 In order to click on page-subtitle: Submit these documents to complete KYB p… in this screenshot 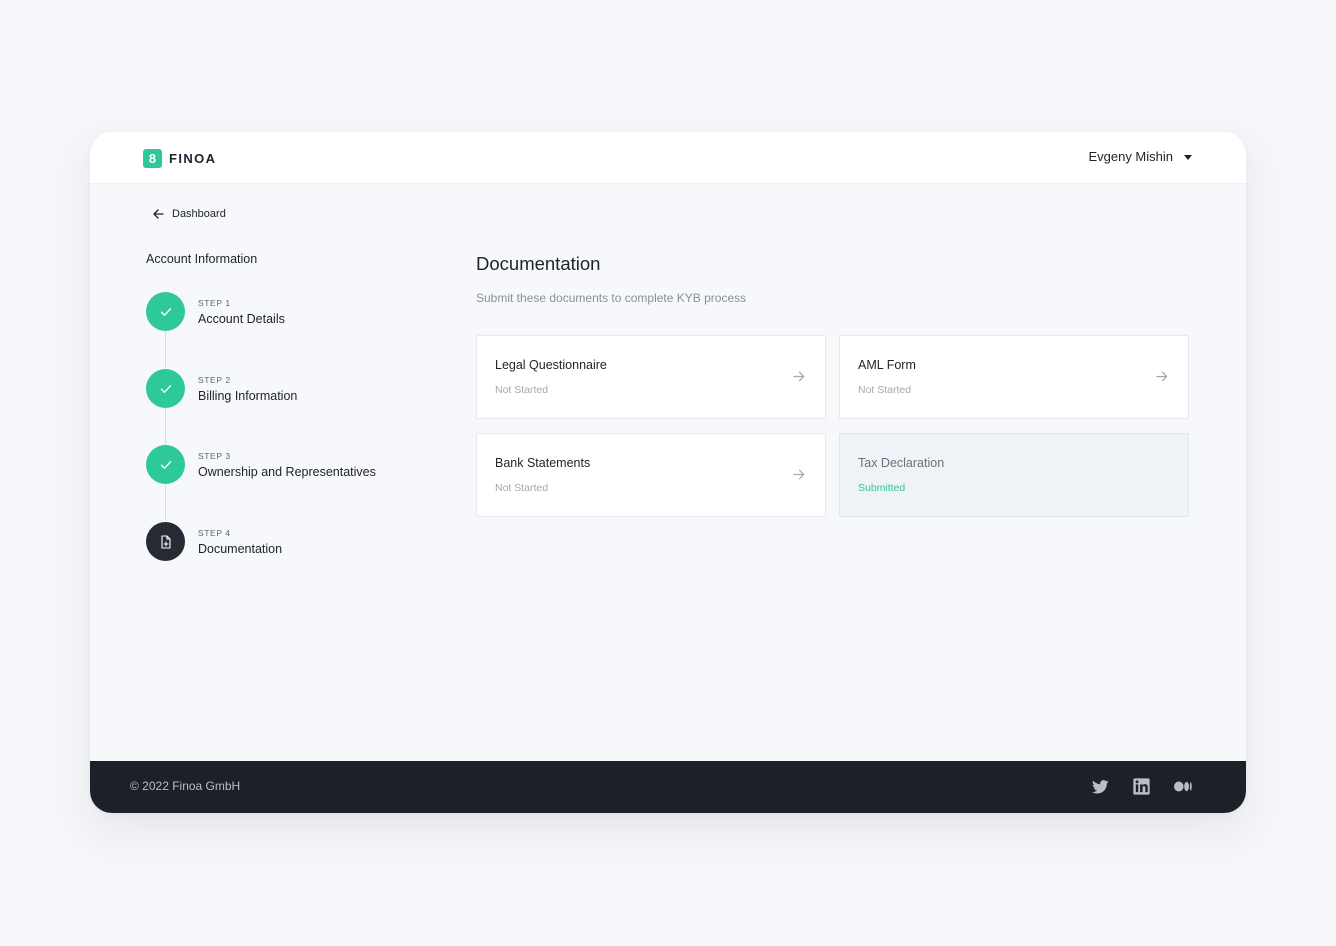, I will do `click(611, 298)`.